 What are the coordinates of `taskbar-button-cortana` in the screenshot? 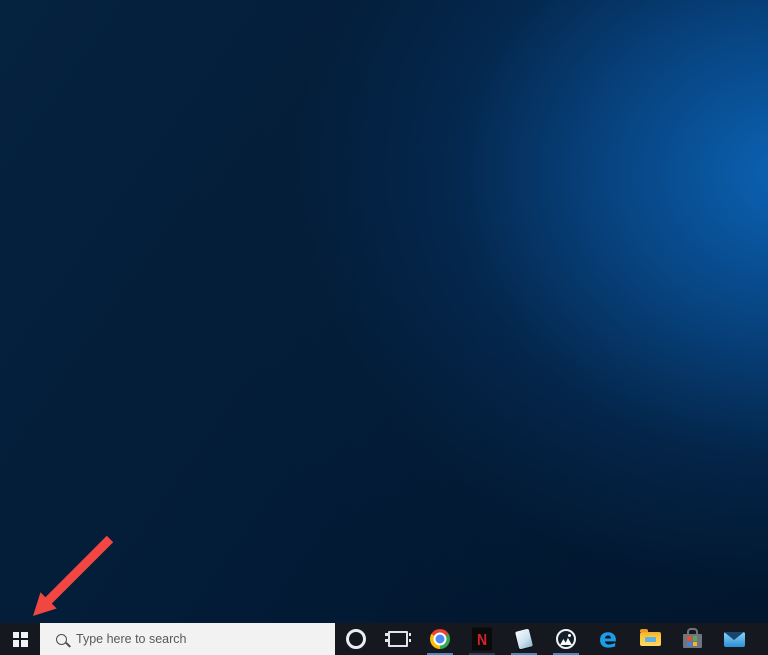 It's located at (356, 639).